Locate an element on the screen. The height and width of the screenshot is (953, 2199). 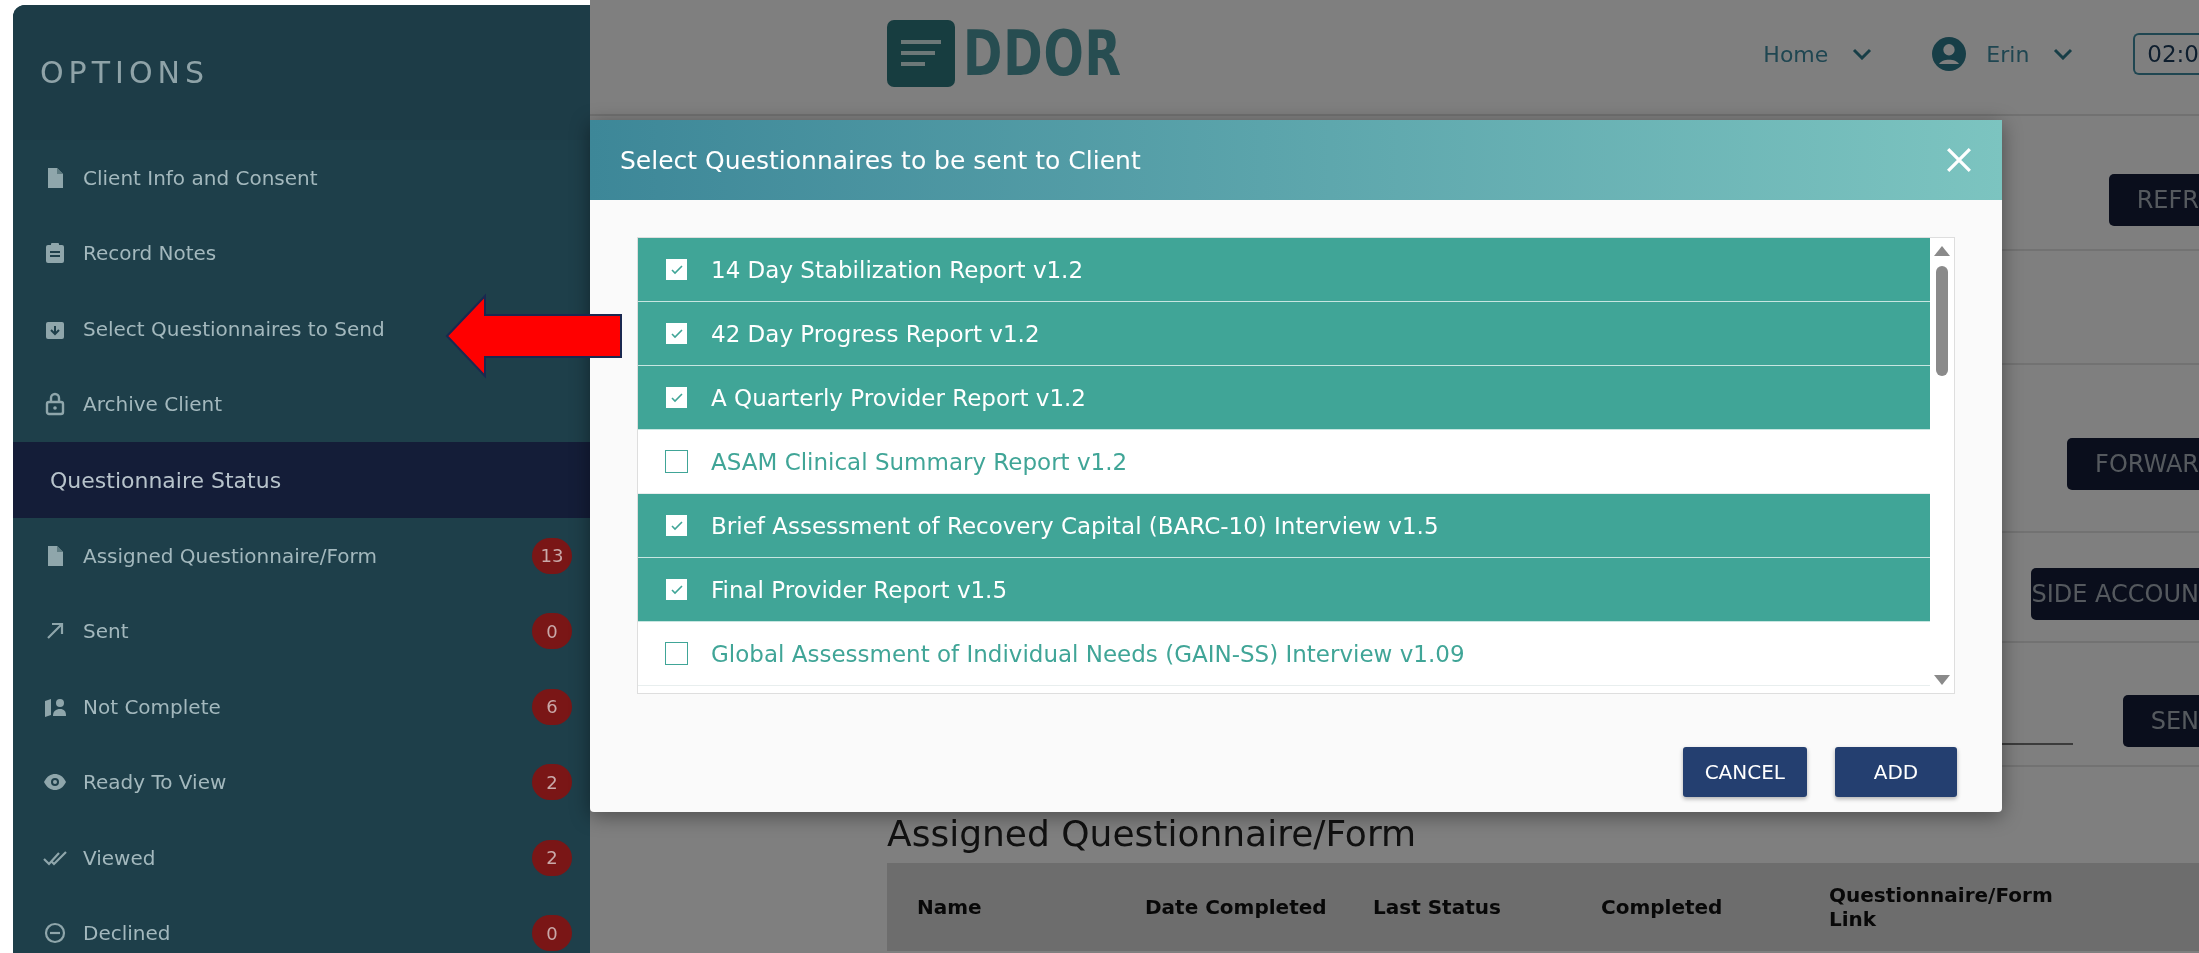
list-item: Brief Assessment of Recovery Capital (BARC-10) Interview v1.5 is located at coordinates (1284, 526).